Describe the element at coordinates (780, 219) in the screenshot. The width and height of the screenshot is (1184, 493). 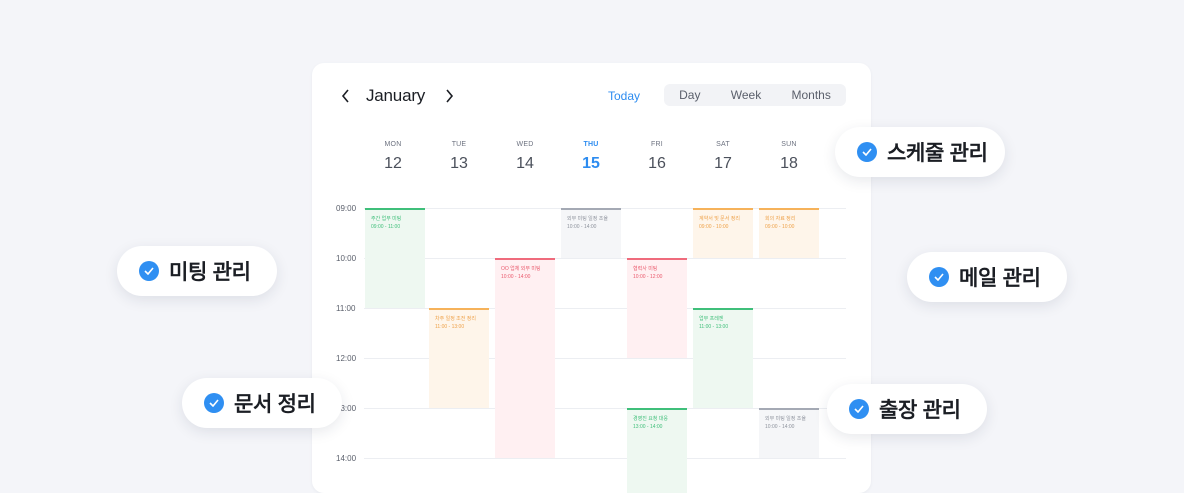
I see `event-title: 회의 자료 정리` at that location.